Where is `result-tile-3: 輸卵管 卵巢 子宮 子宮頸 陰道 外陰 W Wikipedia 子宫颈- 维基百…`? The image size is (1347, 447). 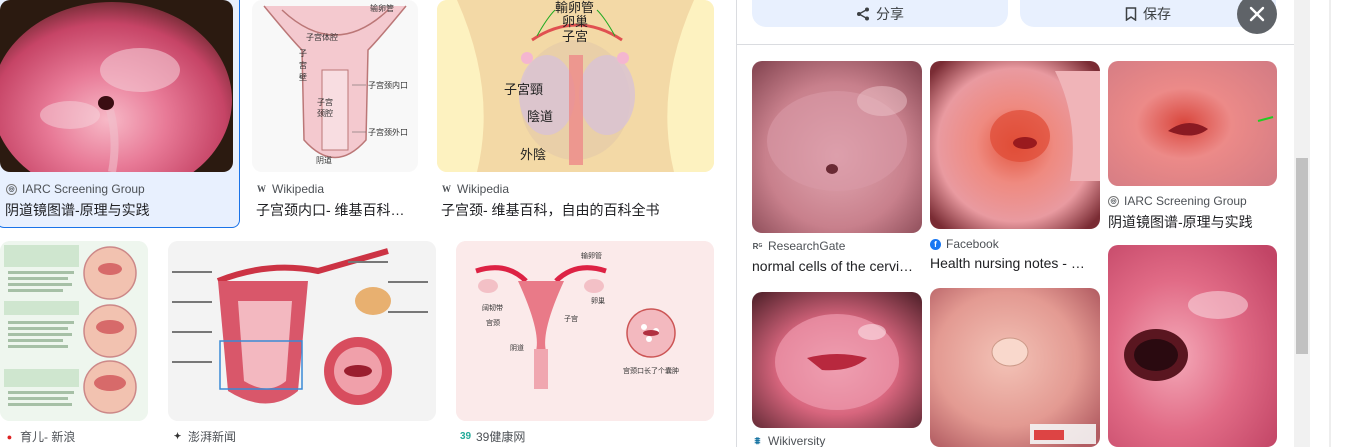
result-tile-3: 輸卵管 卵巢 子宮 子宮頸 陰道 外陰 W Wikipedia 子宫颈- 维基百… is located at coordinates (576, 114).